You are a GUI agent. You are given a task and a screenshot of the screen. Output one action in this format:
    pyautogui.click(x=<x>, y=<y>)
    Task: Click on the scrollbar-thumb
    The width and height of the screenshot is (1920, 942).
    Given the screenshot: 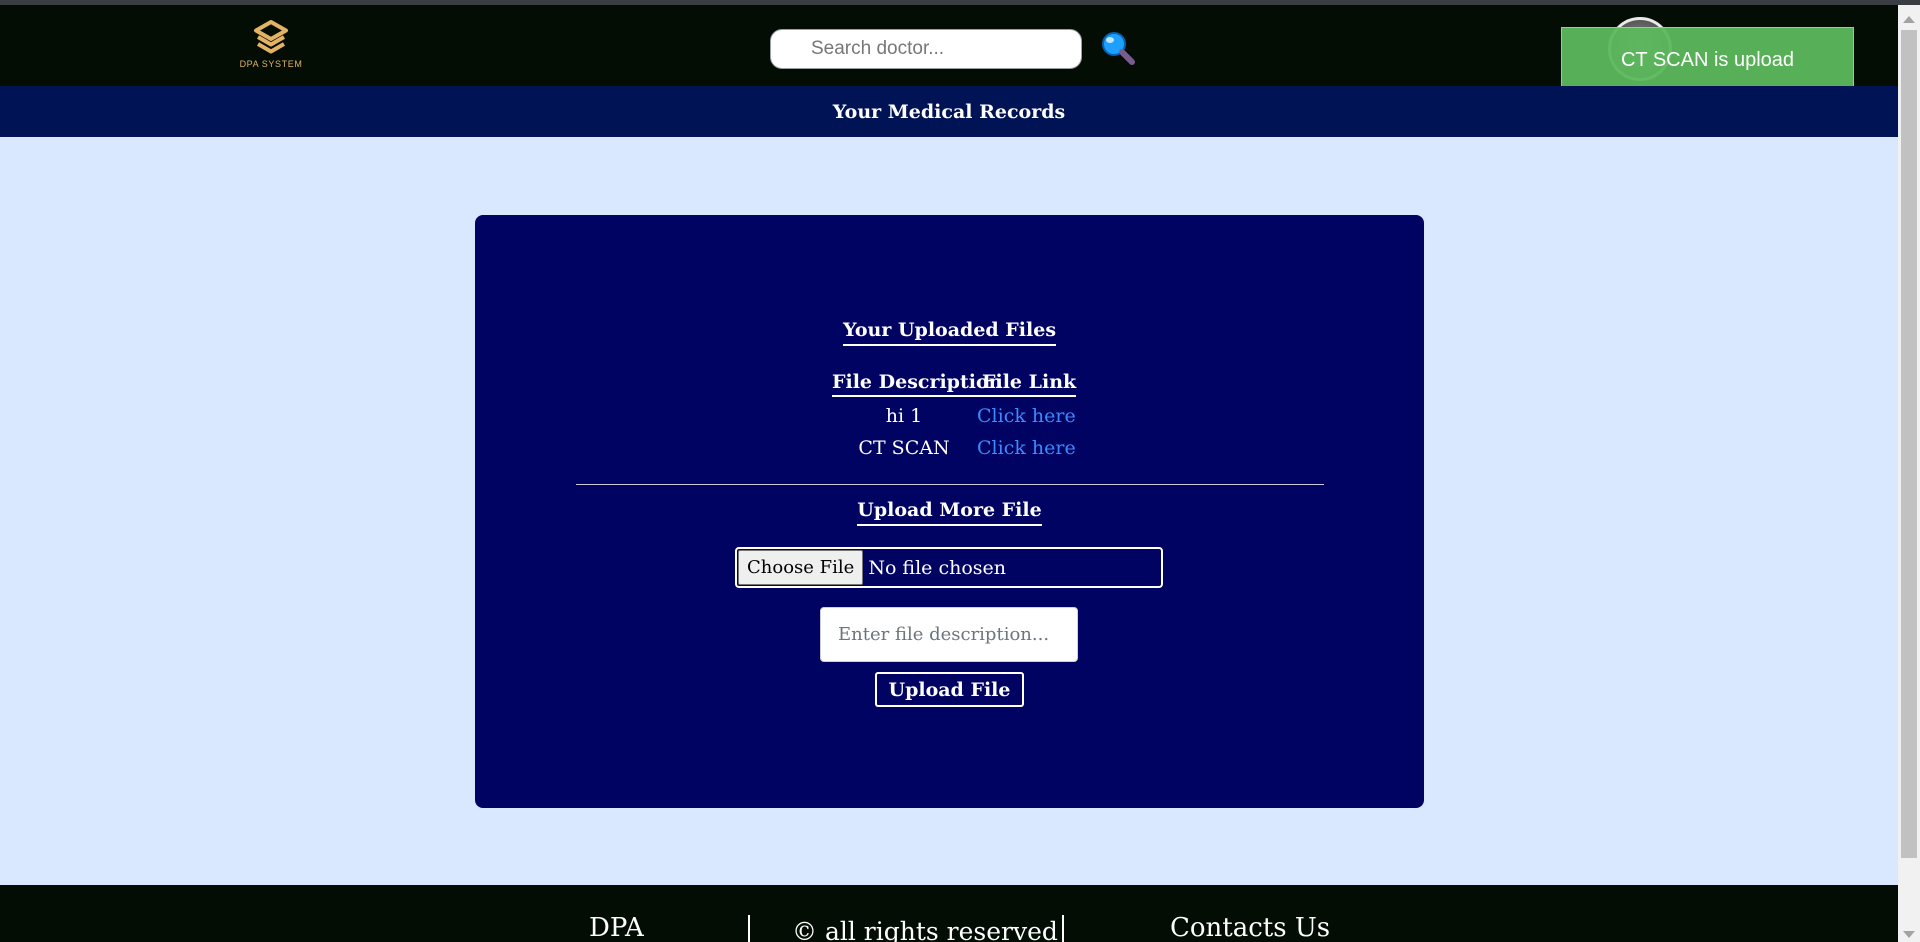 What is the action you would take?
    pyautogui.click(x=1909, y=444)
    